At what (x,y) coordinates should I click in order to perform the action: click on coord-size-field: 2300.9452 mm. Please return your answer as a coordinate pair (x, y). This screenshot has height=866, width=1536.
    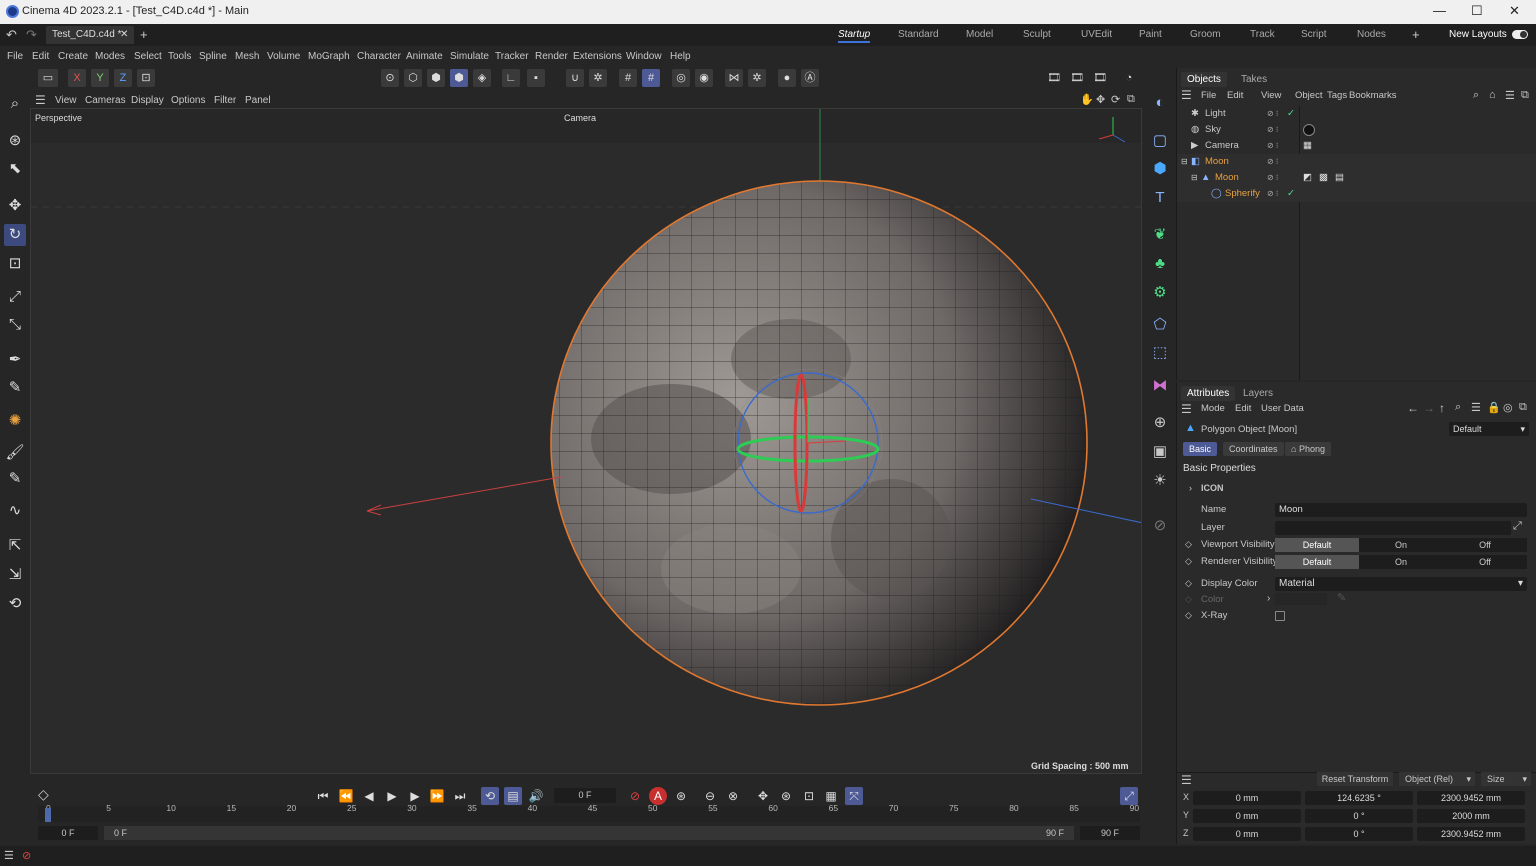
    Looking at the image, I should click on (1471, 798).